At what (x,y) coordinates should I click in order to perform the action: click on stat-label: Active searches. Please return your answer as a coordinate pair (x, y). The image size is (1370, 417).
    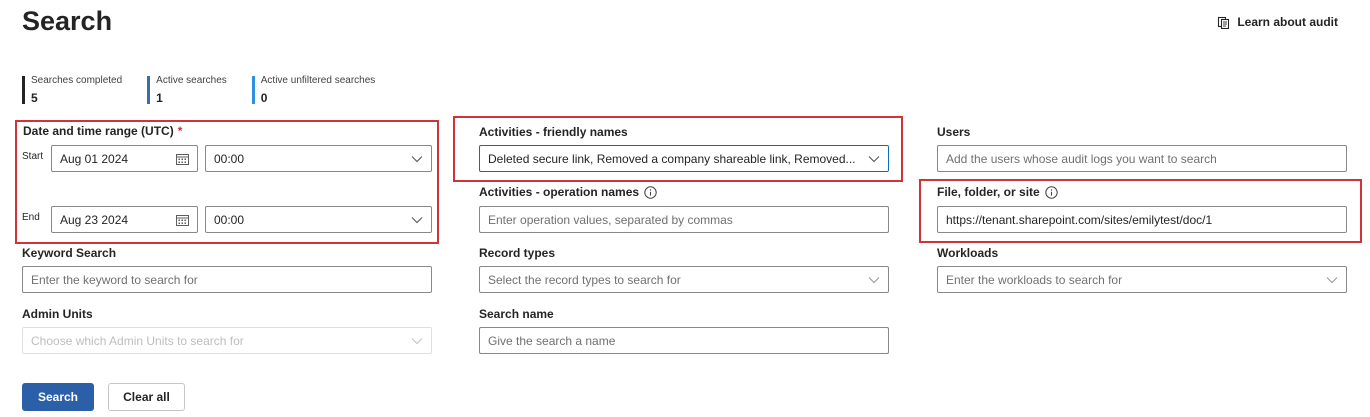
    Looking at the image, I should click on (191, 80).